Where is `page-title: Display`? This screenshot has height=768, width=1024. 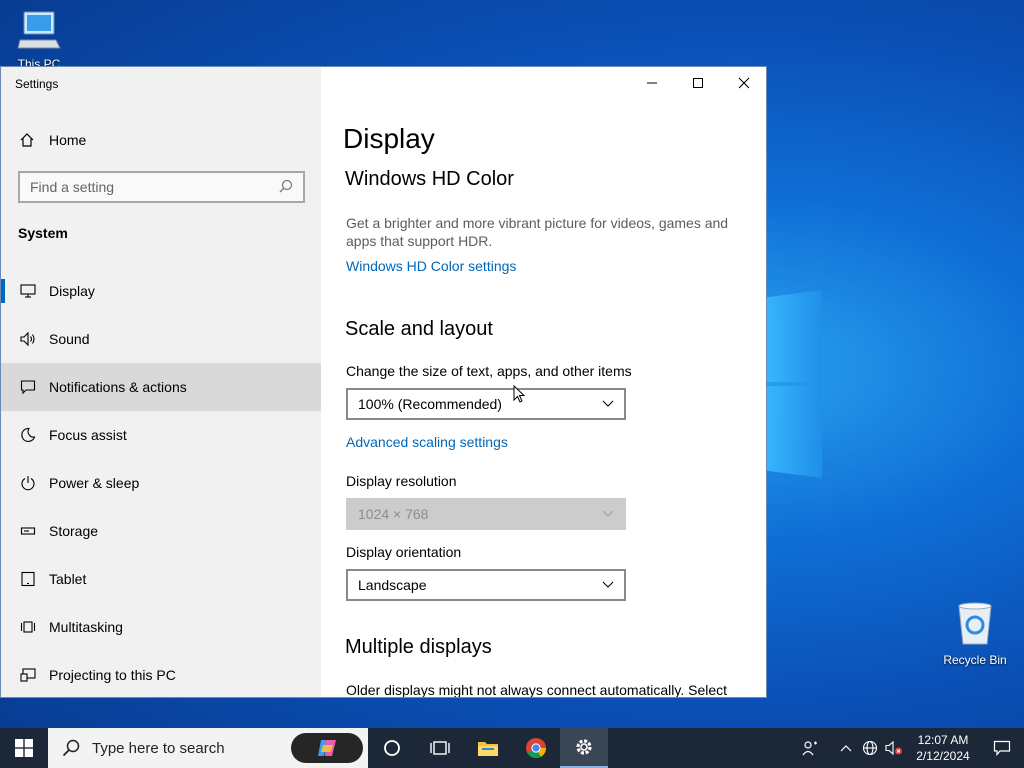
page-title: Display is located at coordinates (389, 138).